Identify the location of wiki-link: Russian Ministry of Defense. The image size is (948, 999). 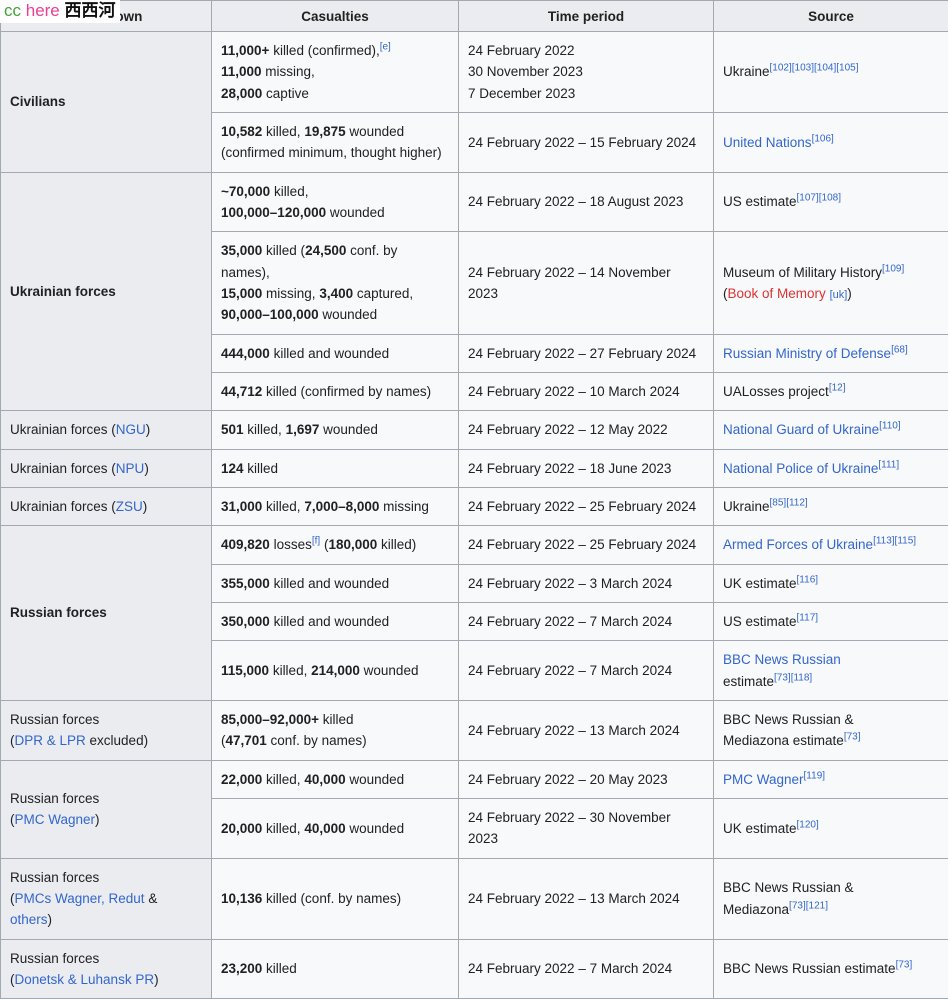
(807, 353).